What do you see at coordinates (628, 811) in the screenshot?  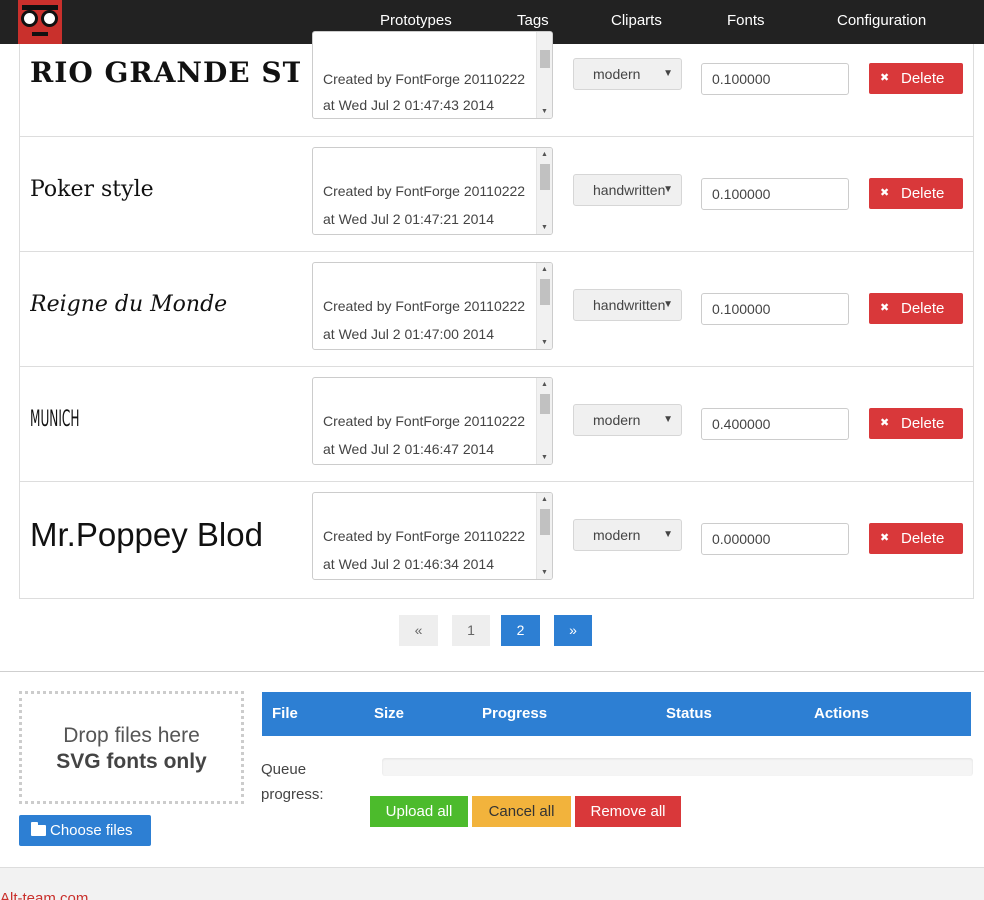 I see `remove-all-button: Remove all` at bounding box center [628, 811].